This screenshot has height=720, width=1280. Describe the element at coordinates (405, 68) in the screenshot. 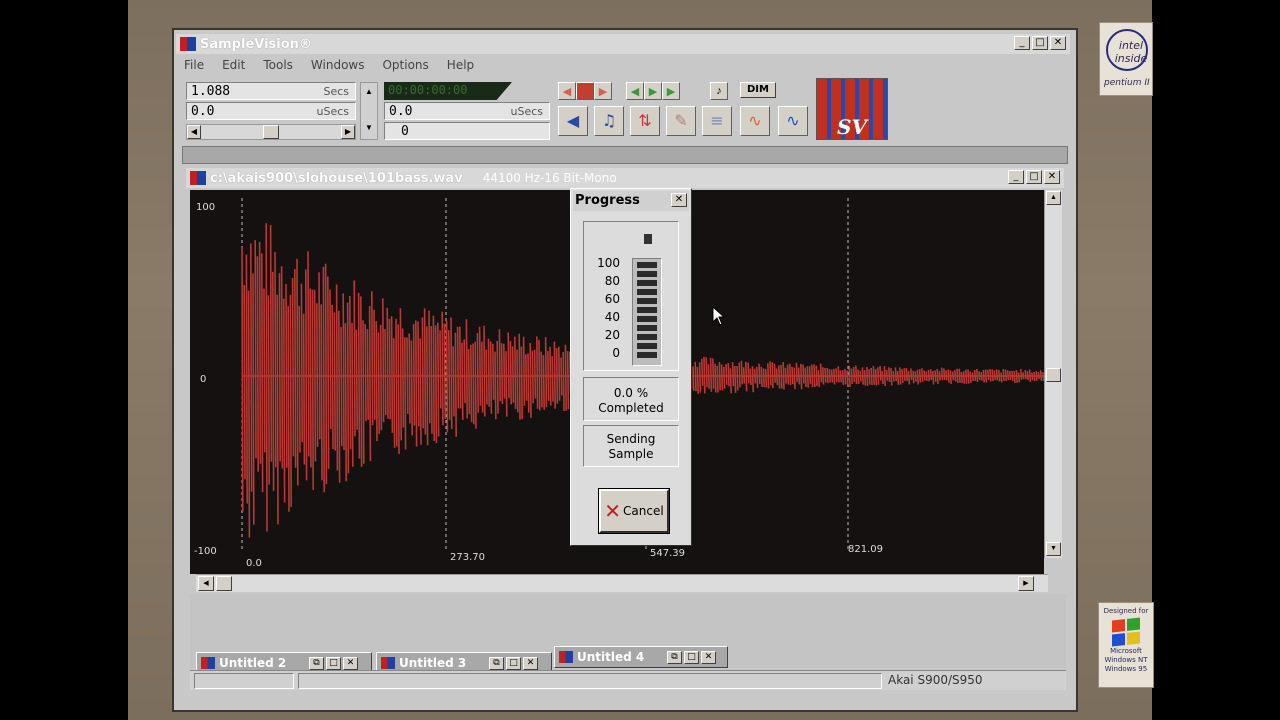

I see `menu-options: Options` at that location.